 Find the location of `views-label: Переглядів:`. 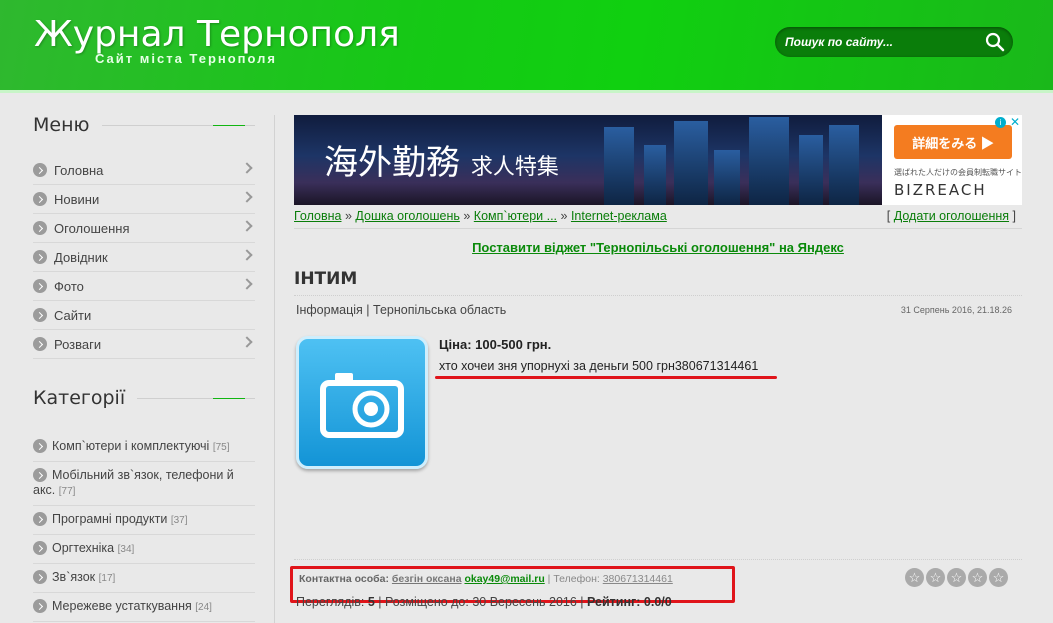

views-label: Переглядів: is located at coordinates (330, 602).